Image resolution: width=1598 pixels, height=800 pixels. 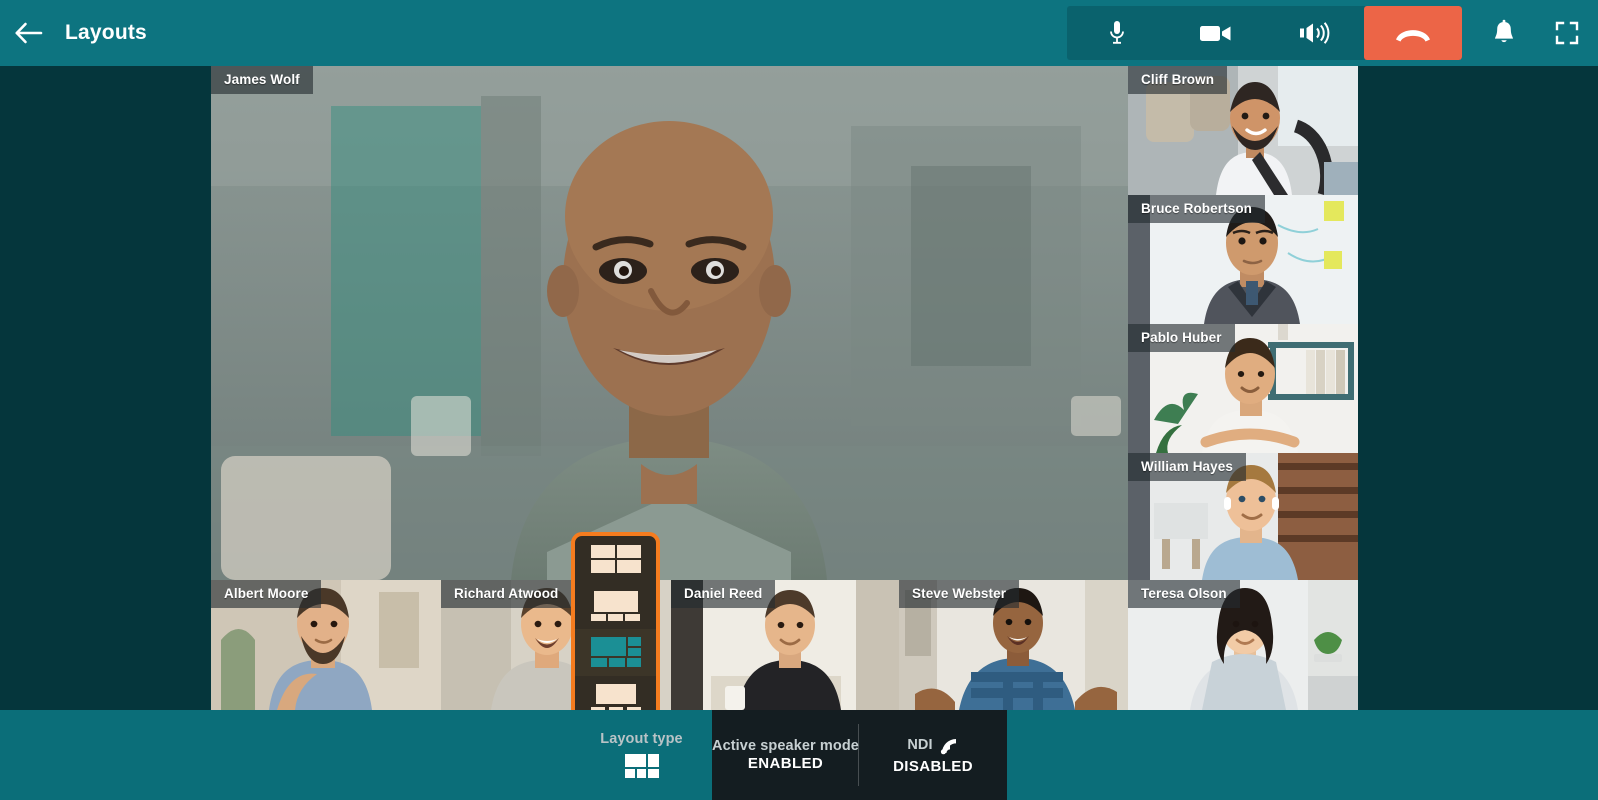 I want to click on participant-name-badge: Teresa Olson, so click(x=1184, y=594).